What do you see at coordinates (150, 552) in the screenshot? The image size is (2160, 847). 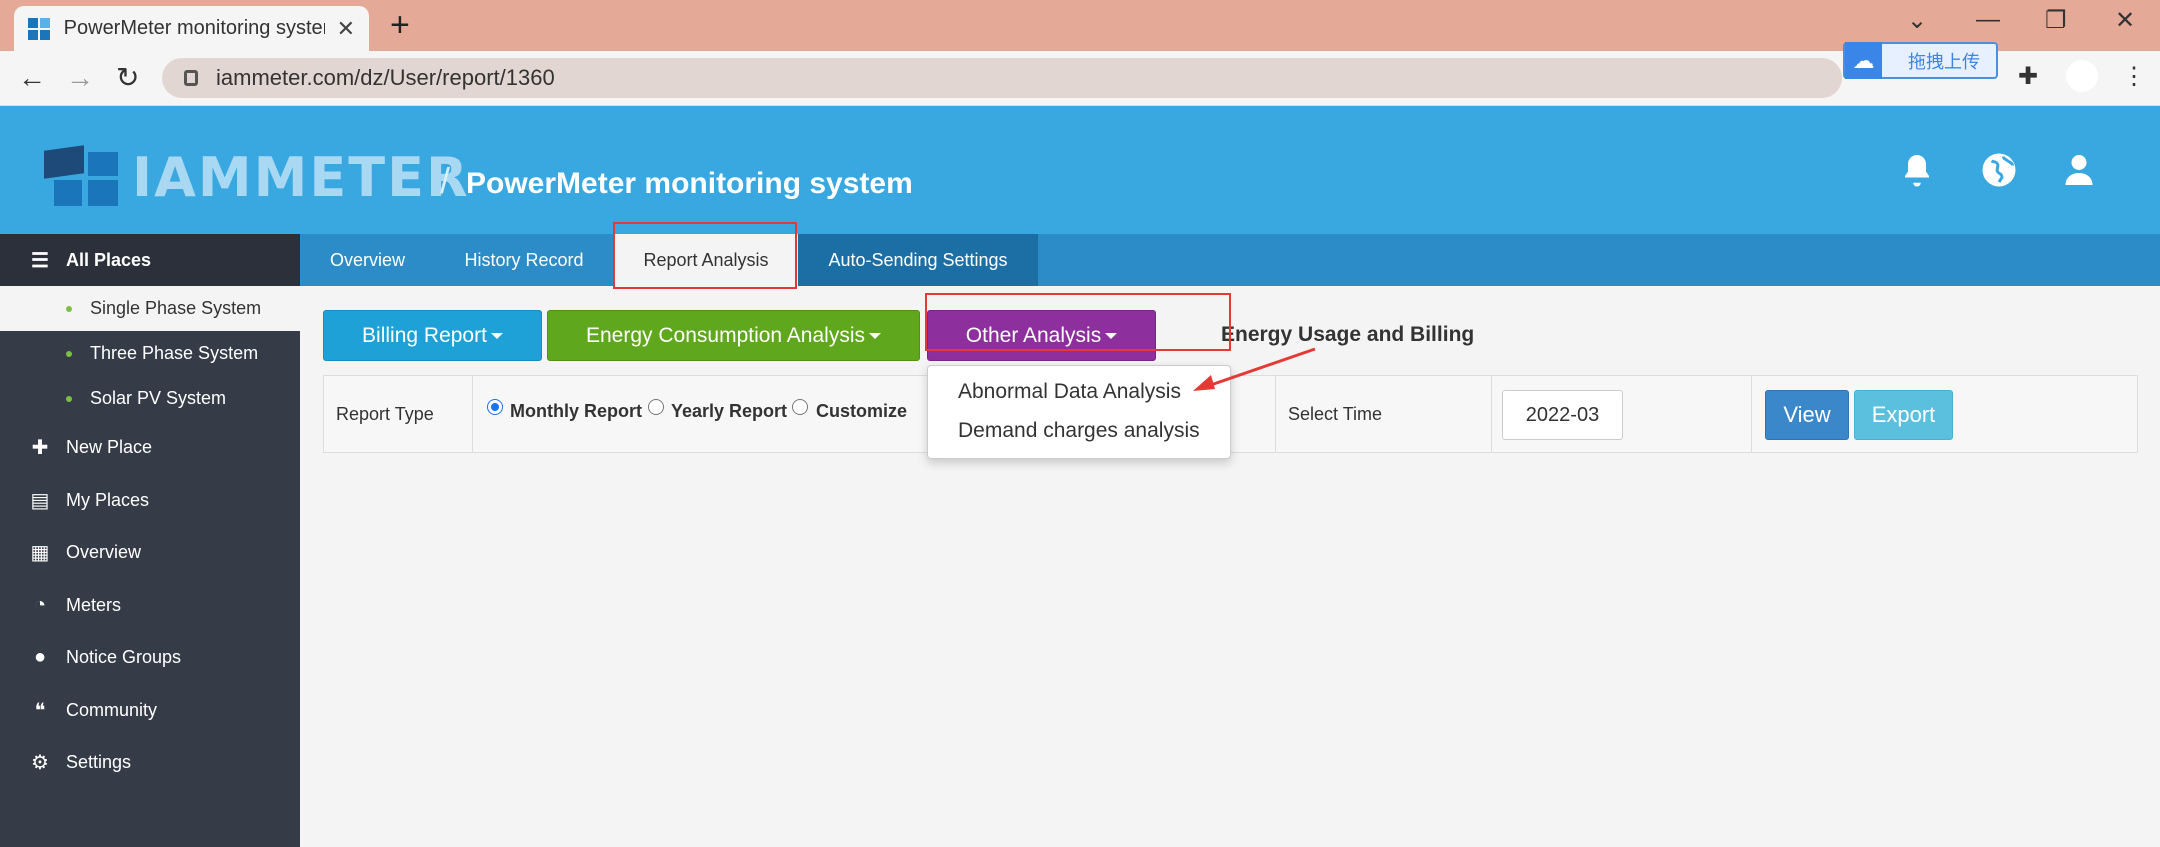 I see `sidebar-item-overview: ▦ Overview` at bounding box center [150, 552].